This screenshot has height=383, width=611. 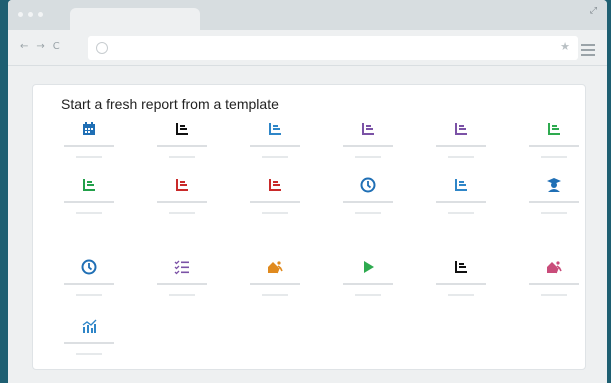 I want to click on globe-icon, so click(x=102, y=48).